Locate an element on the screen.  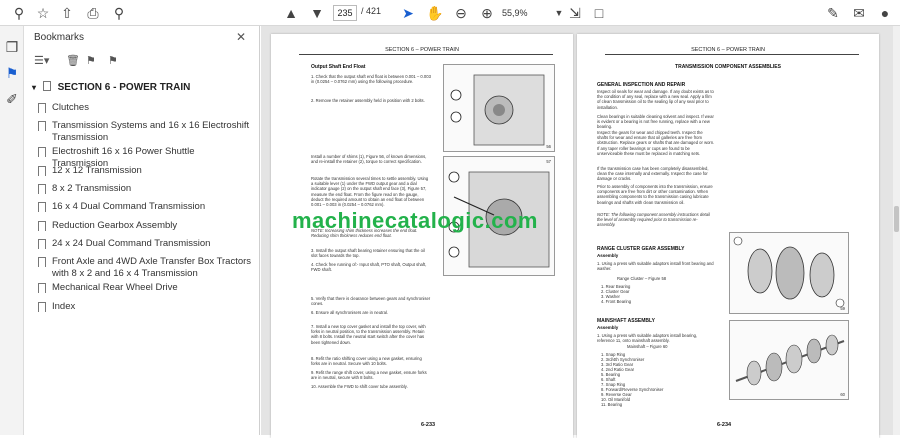
bookmark-item: 8 x 2 Transmission is located at coordinates (145, 189).